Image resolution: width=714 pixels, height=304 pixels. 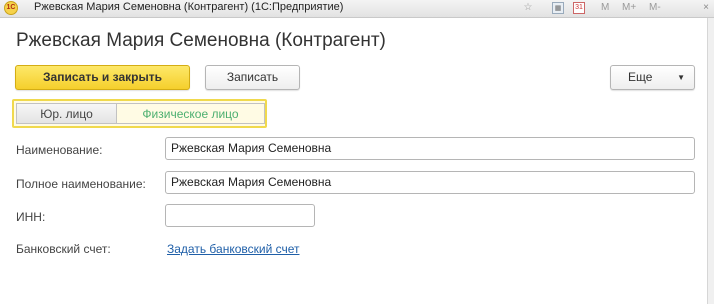 I want to click on star-icon: ☆, so click(x=528, y=8).